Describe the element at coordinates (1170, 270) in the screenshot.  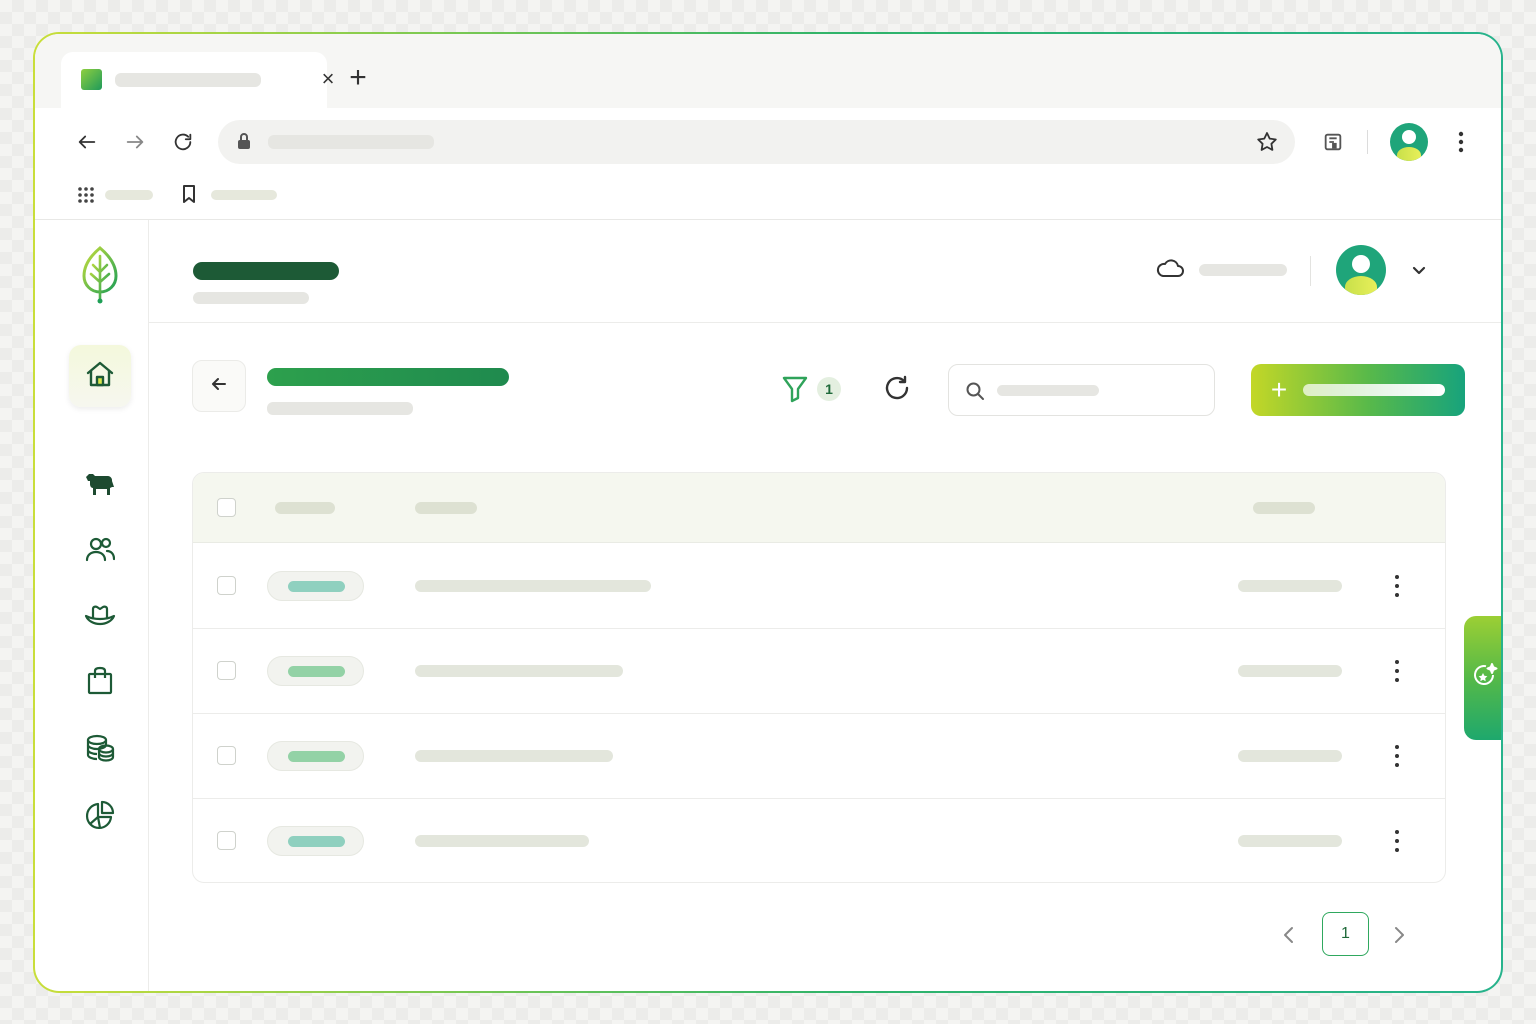
I see `cloud-sync-icon` at that location.